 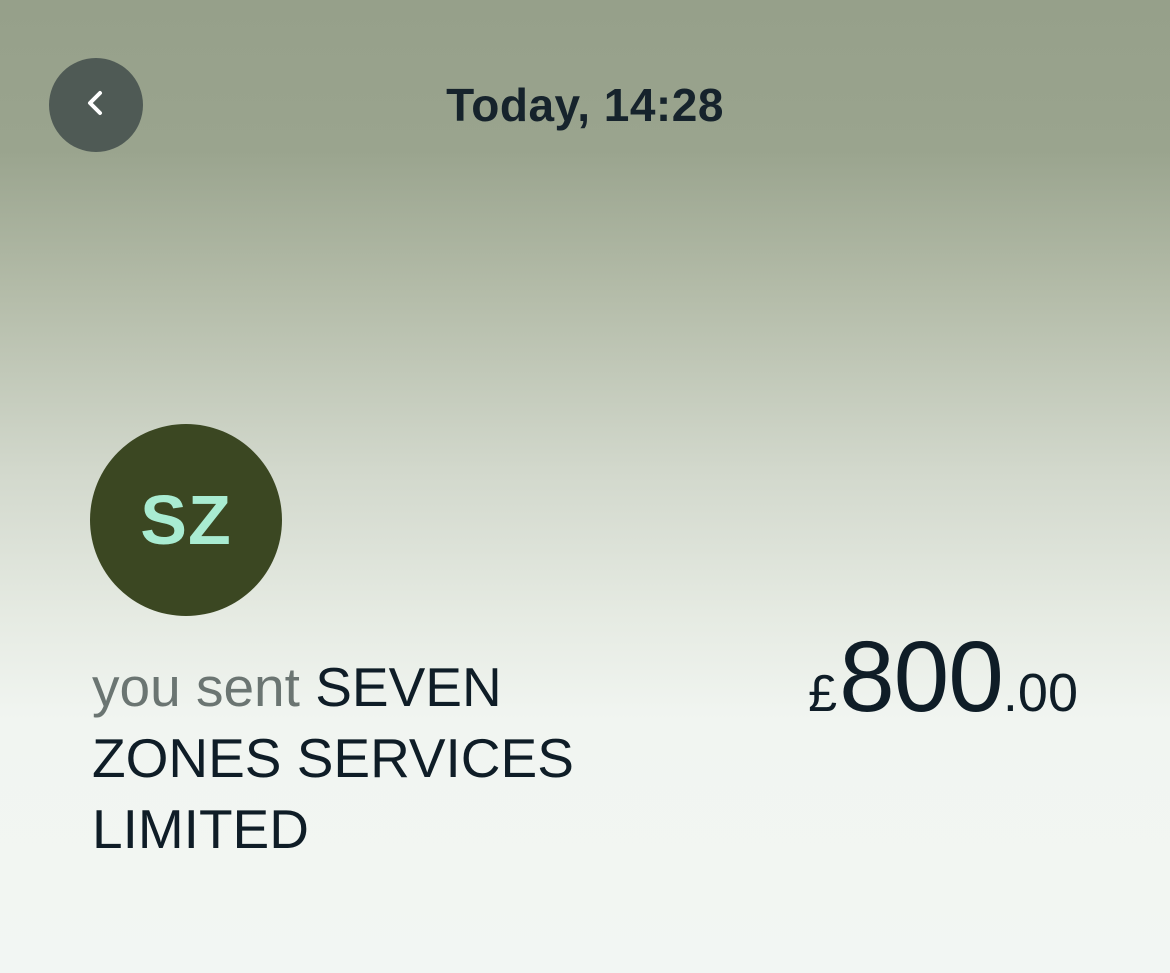 I want to click on transaction-description: you sent SEVEN ZONES SERVICES LIMITED, so click(x=362, y=758).